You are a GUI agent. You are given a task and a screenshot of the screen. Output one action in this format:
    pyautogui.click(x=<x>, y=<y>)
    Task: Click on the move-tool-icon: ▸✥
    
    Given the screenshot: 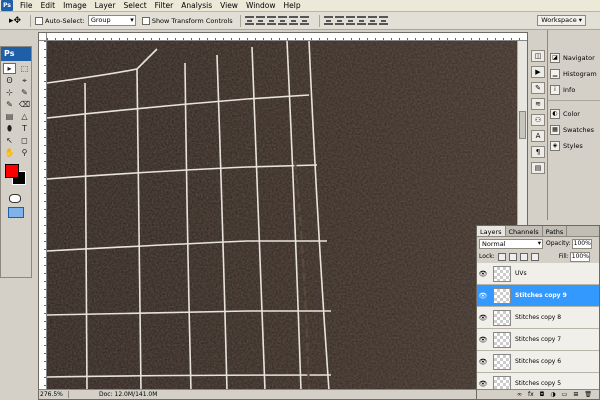 What is the action you would take?
    pyautogui.click(x=15, y=21)
    